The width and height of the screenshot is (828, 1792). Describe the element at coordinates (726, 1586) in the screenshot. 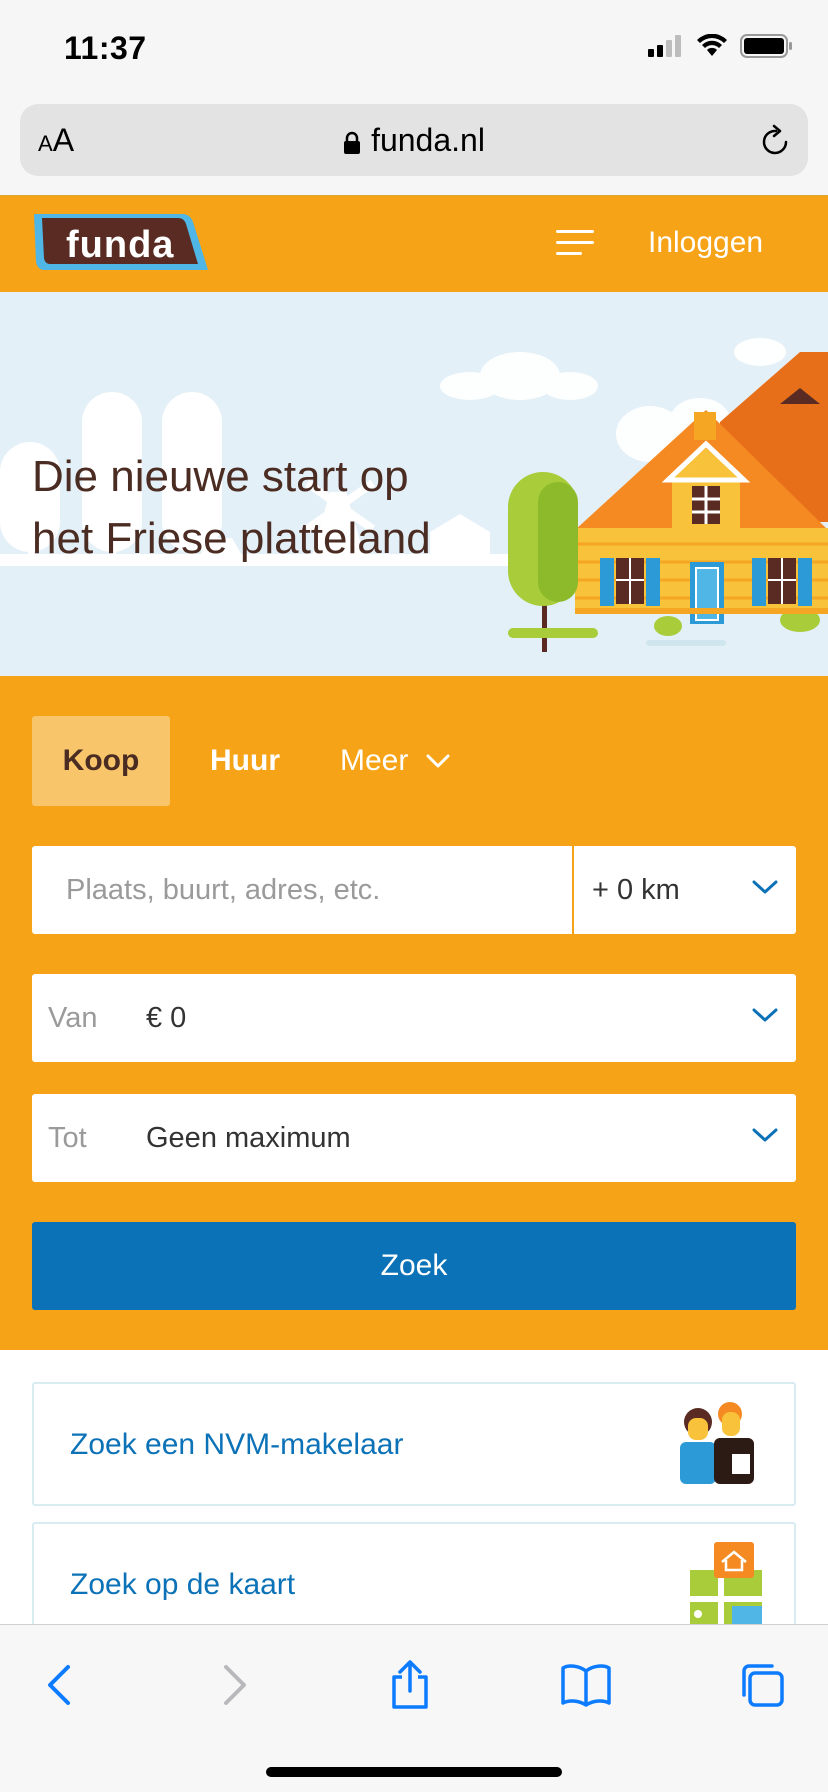

I see `map-illustration-icon` at that location.